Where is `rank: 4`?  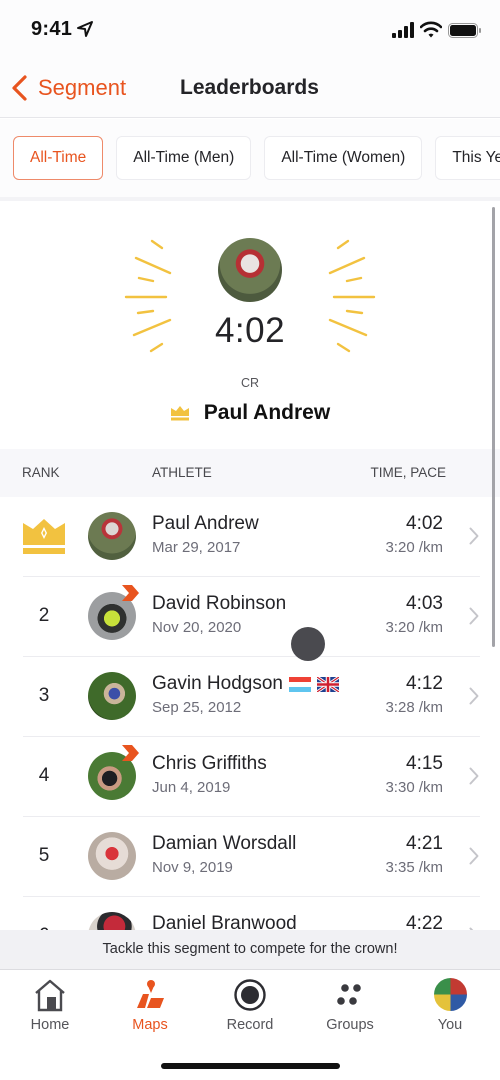
rank: 4 is located at coordinates (44, 775).